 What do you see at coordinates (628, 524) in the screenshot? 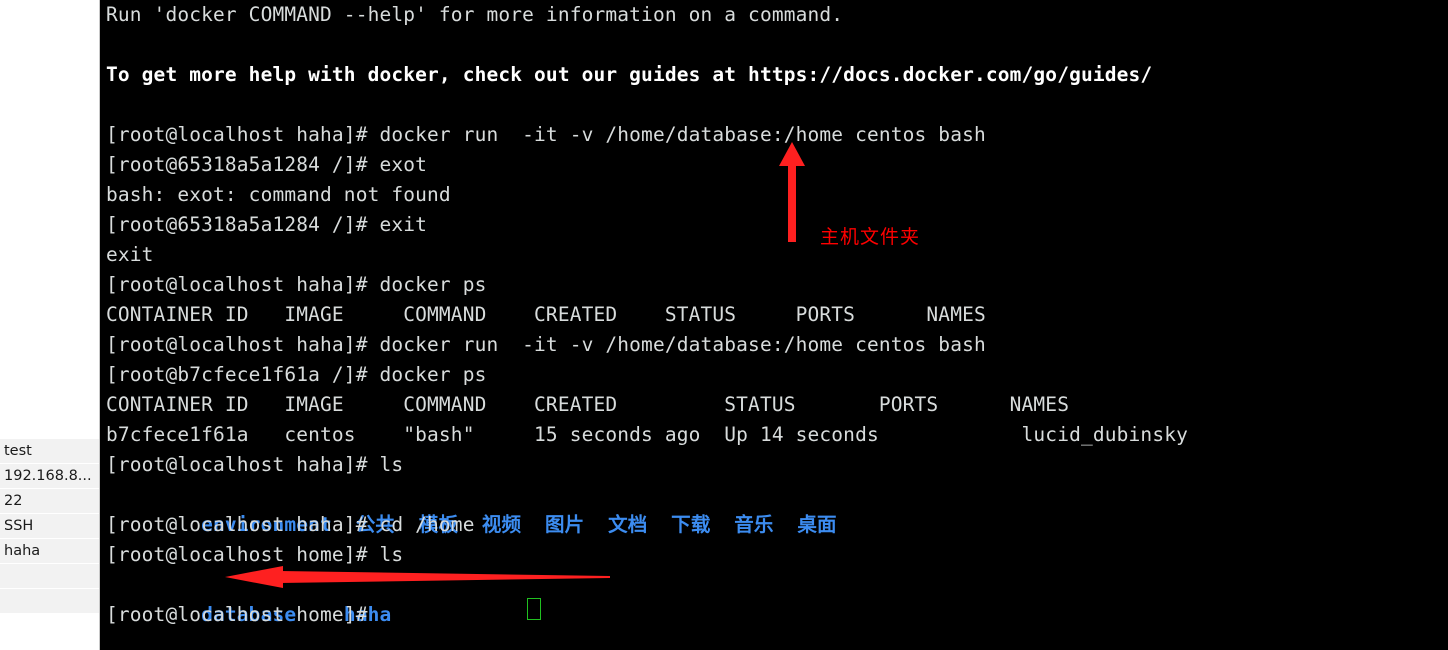
I see `ls-entry-wendang: 文档` at bounding box center [628, 524].